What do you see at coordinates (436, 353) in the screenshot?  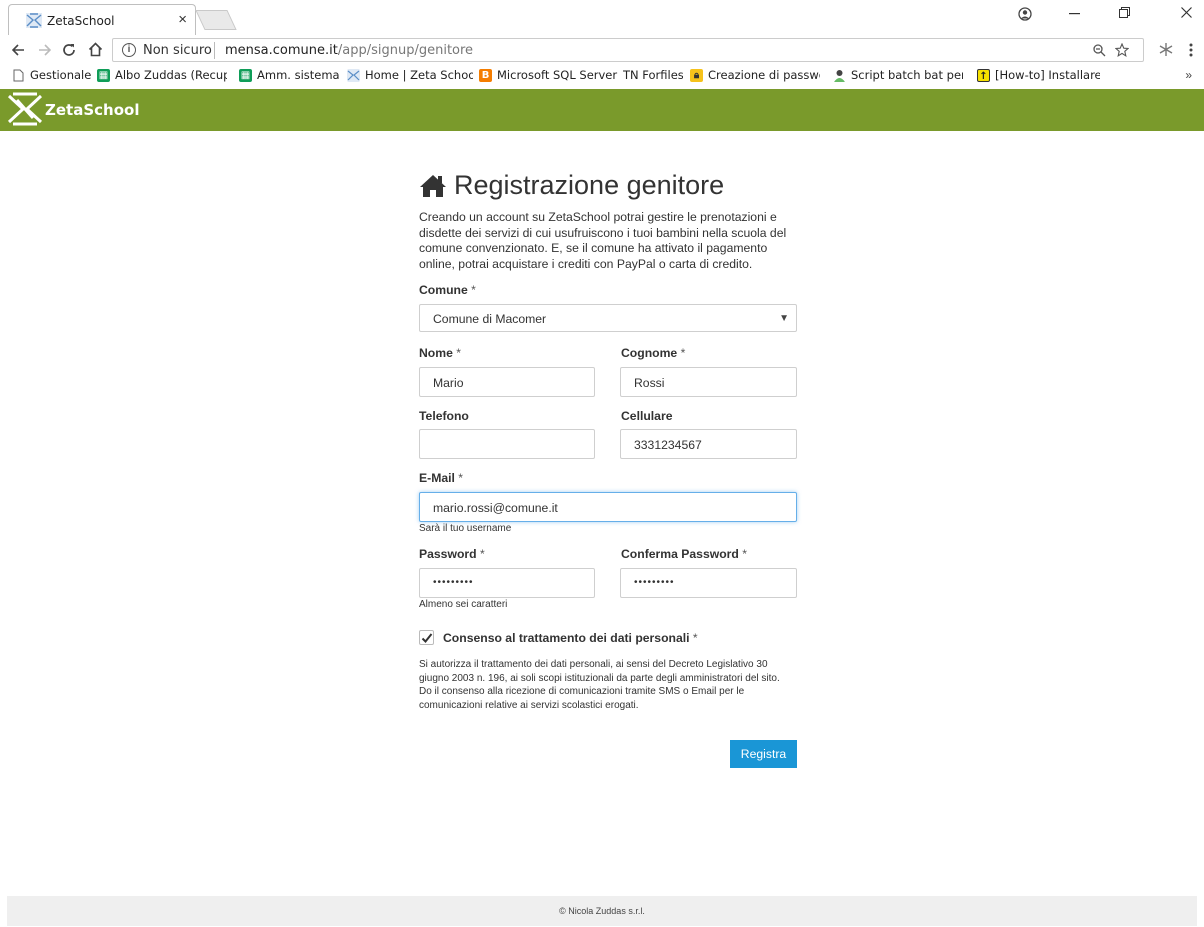 I see `nome-label-text: Nome` at bounding box center [436, 353].